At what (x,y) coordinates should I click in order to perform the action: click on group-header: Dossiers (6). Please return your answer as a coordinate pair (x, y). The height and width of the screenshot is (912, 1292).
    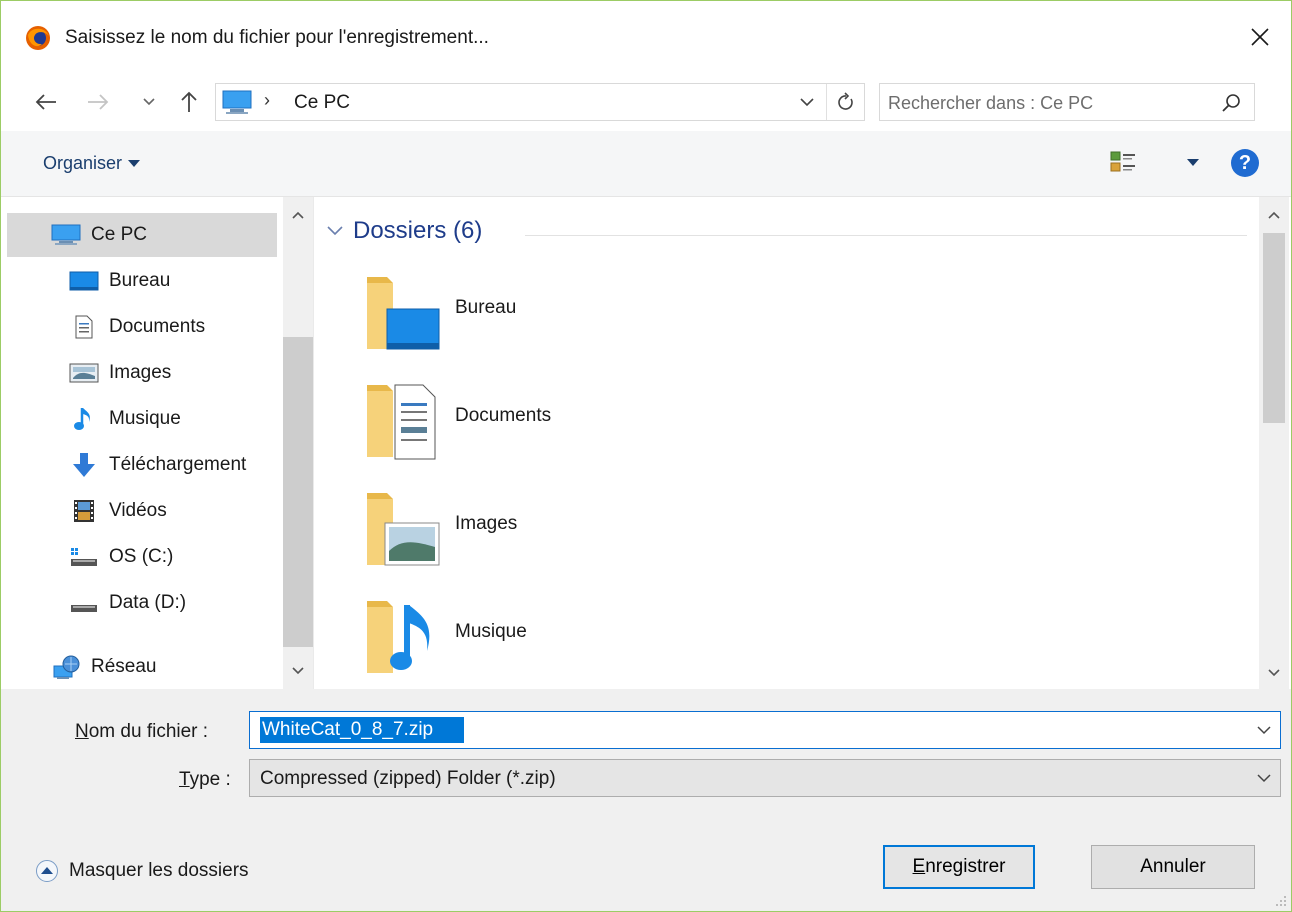
    Looking at the image, I should click on (404, 231).